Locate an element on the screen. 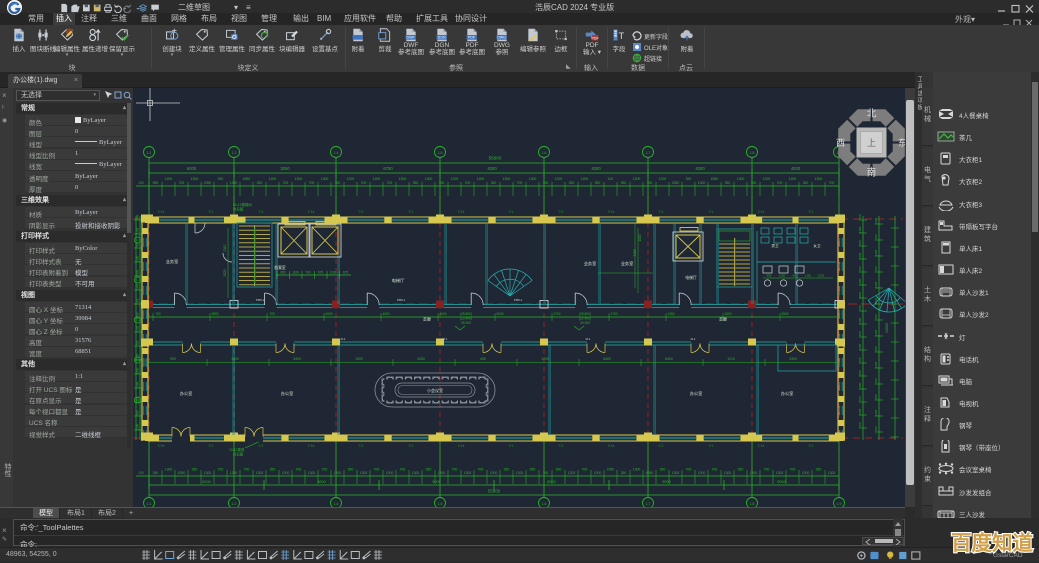 Image resolution: width=1039 pixels, height=563 pixels. svg-text: 走廊 is located at coordinates (427, 319).